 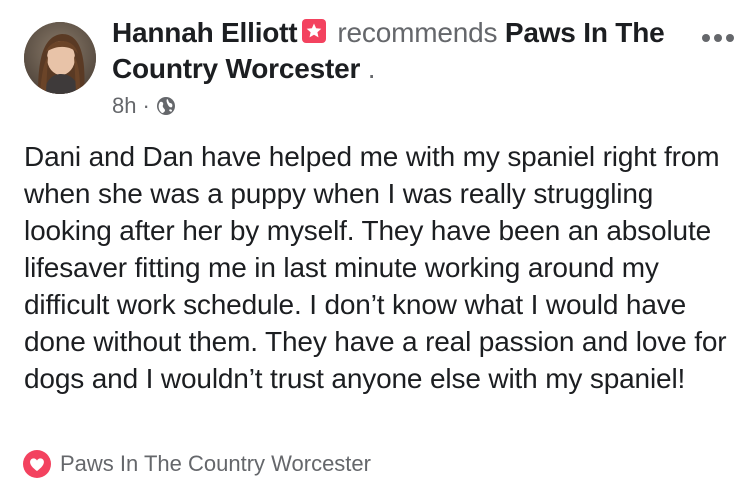 I want to click on post-meta: 8h ·, so click(x=144, y=106).